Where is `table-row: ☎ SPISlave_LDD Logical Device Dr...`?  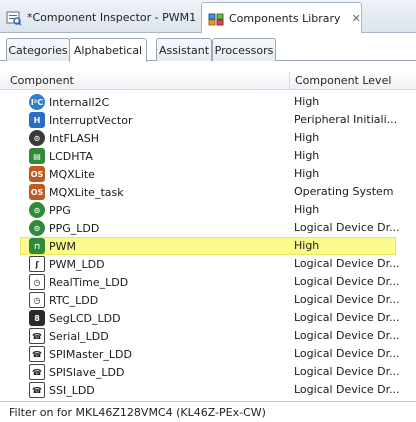
table-row: ☎ SPISlave_LDD Logical Device Dr... is located at coordinates (208, 372).